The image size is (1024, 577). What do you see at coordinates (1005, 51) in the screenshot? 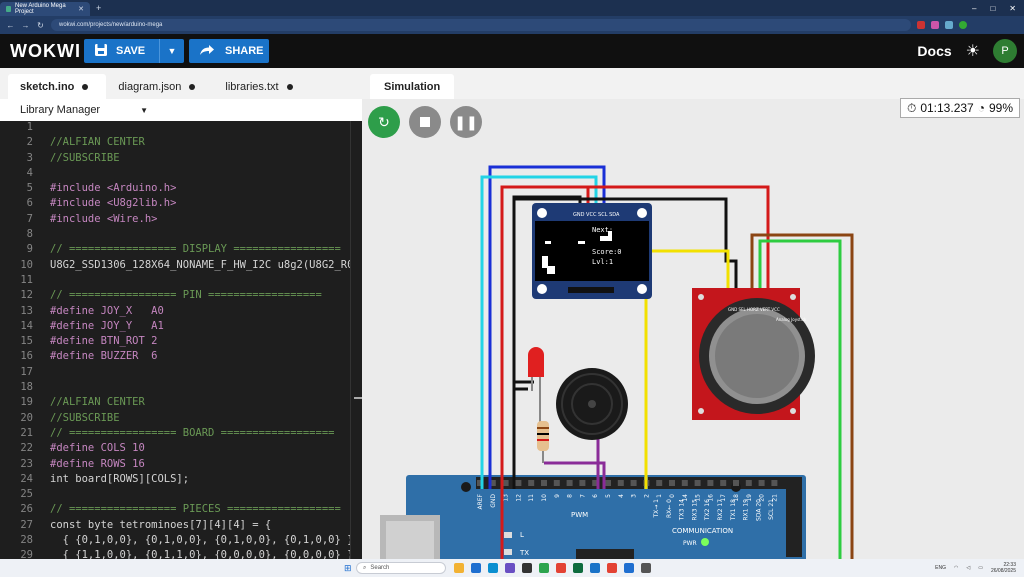
I see `user-avatar: P` at bounding box center [1005, 51].